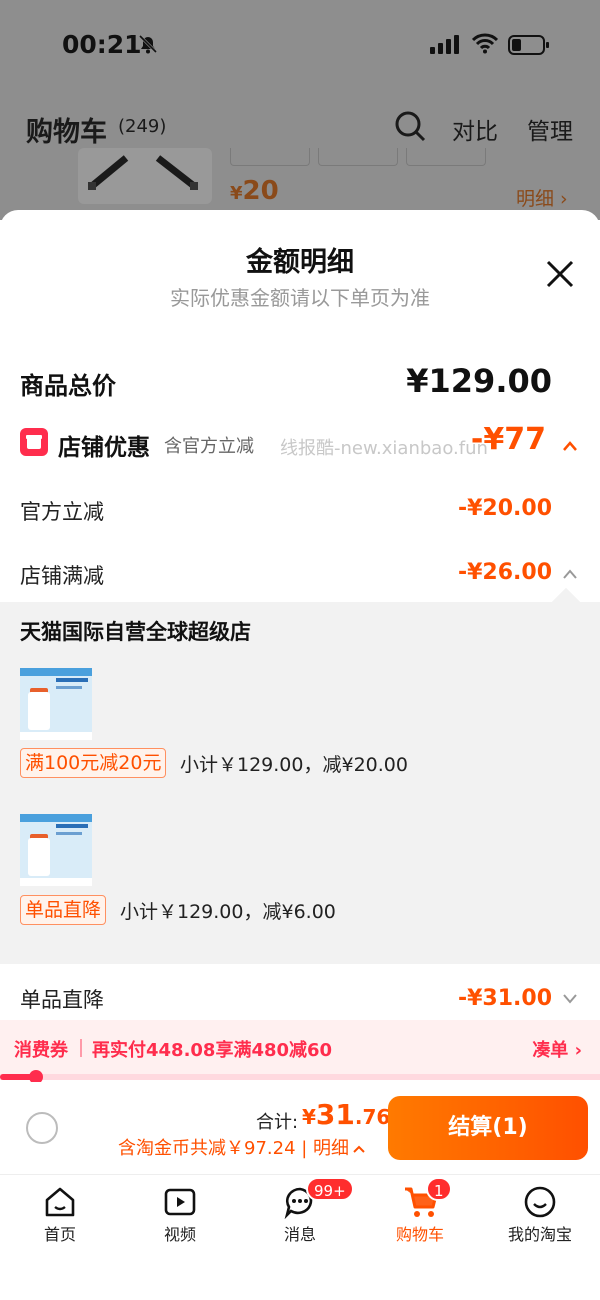 This screenshot has height=1300, width=600. What do you see at coordinates (540, 1202) in the screenshot?
I see `profile-icon` at bounding box center [540, 1202].